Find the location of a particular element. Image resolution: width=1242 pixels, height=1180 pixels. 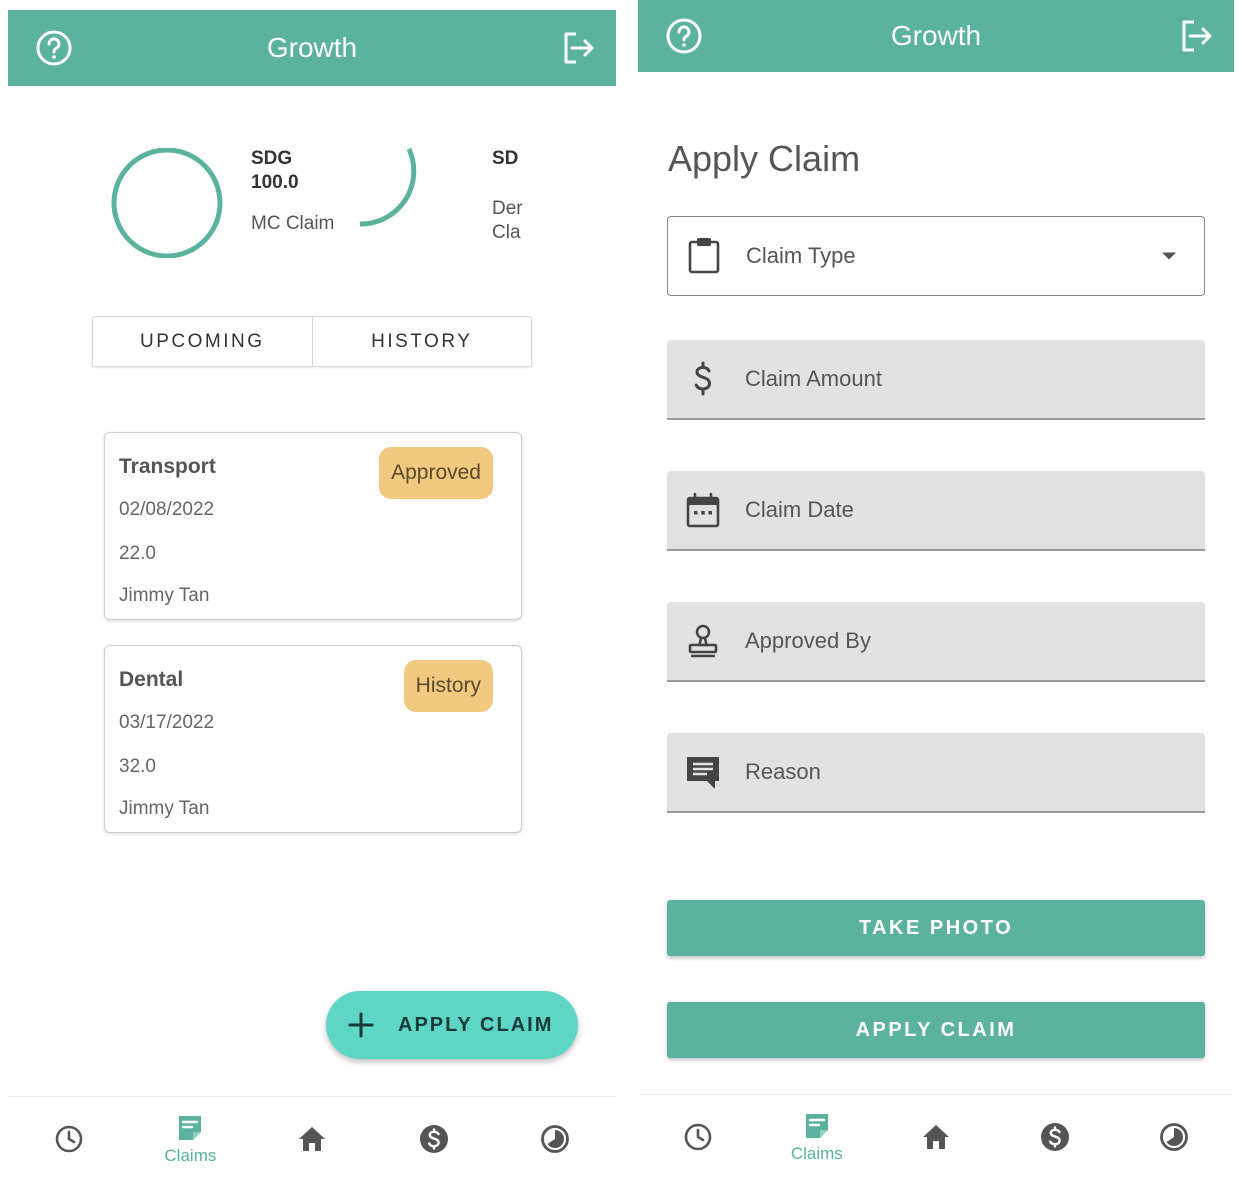

claim-amount: 32.0 is located at coordinates (137, 766).